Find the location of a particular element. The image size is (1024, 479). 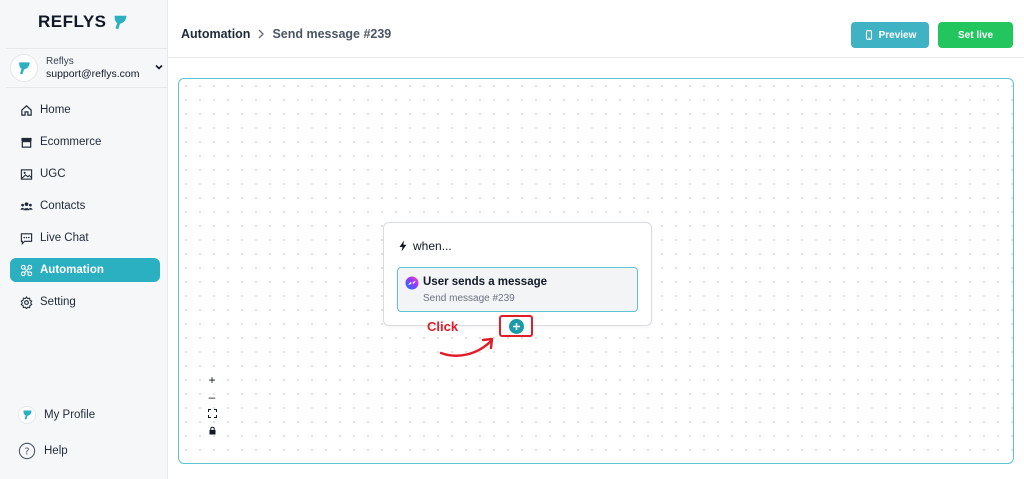

sidebar-item-ugc: UGC is located at coordinates (85, 174).